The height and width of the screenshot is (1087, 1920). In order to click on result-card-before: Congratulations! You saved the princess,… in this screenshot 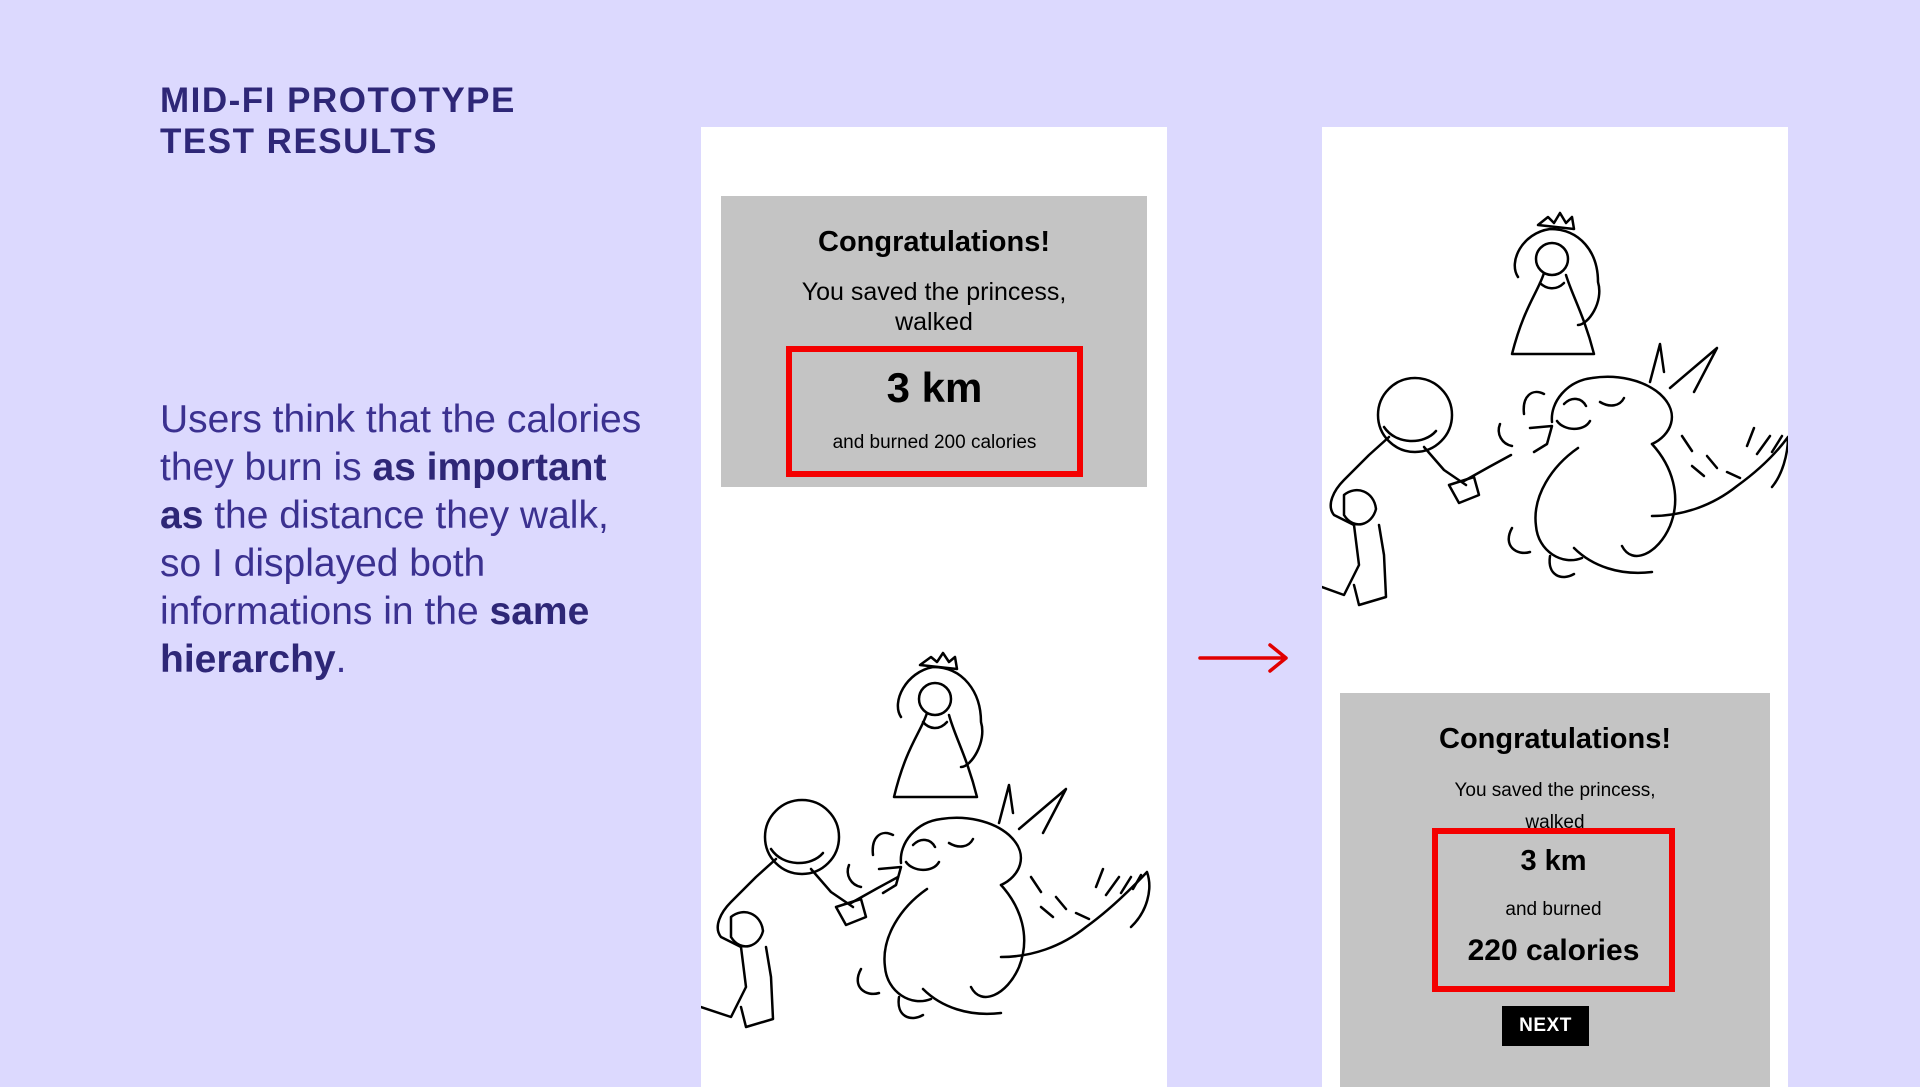, I will do `click(934, 341)`.